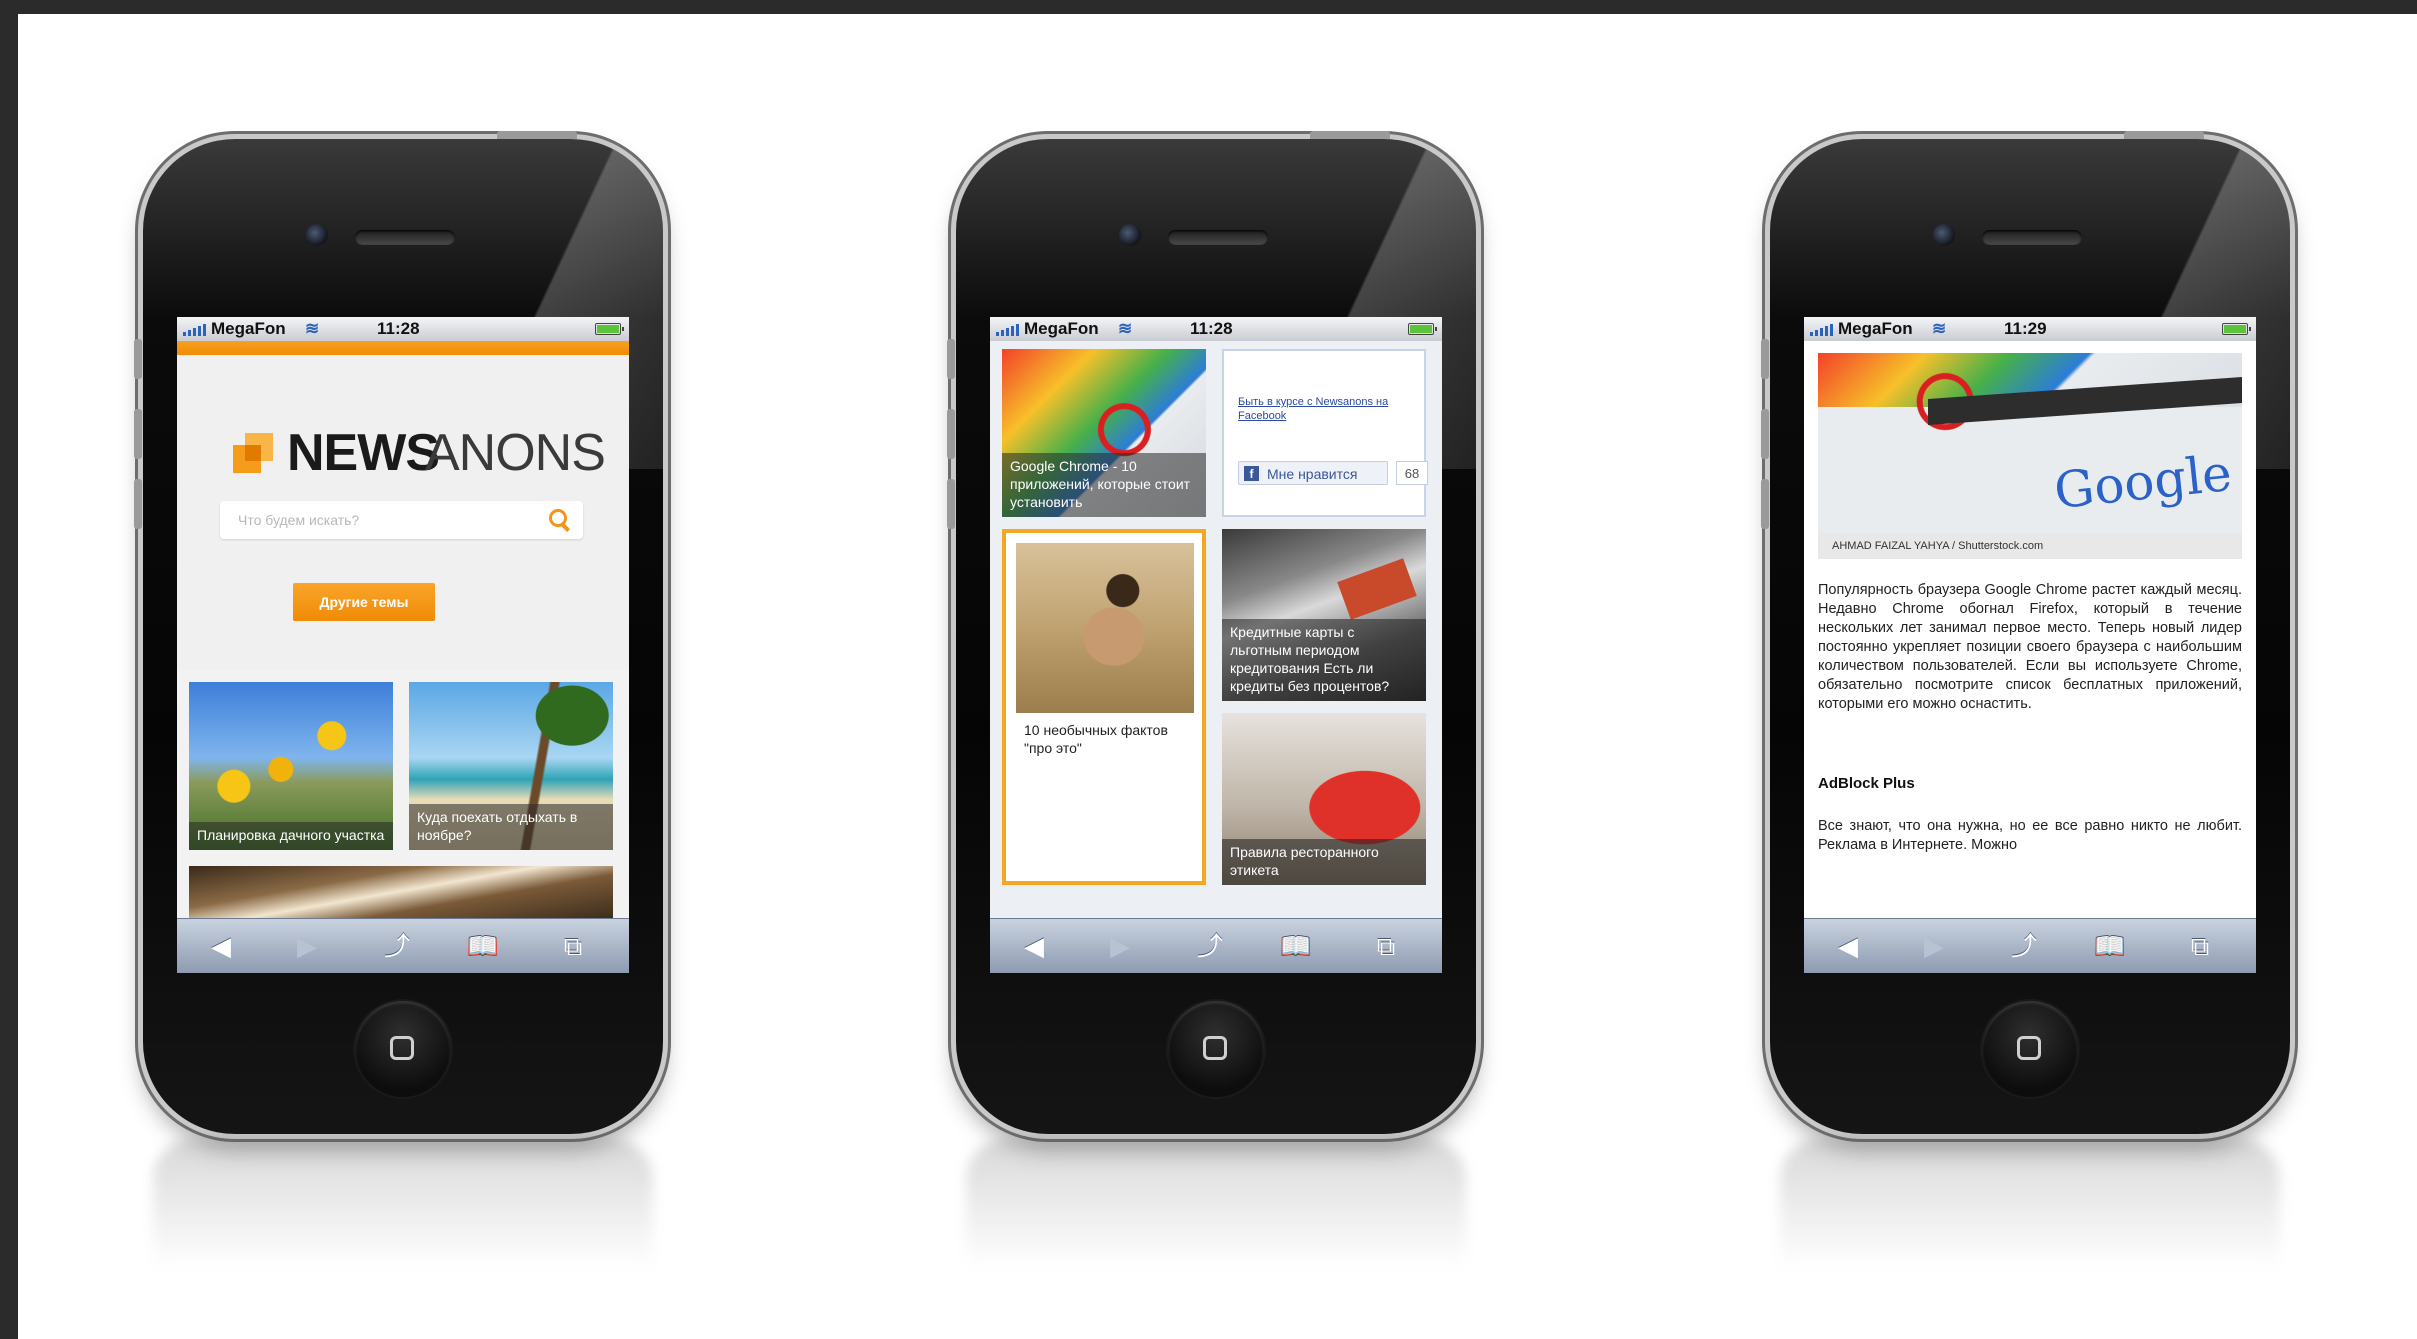  I want to click on news-tile-caption: Правила ресторанного этикета, so click(1324, 862).